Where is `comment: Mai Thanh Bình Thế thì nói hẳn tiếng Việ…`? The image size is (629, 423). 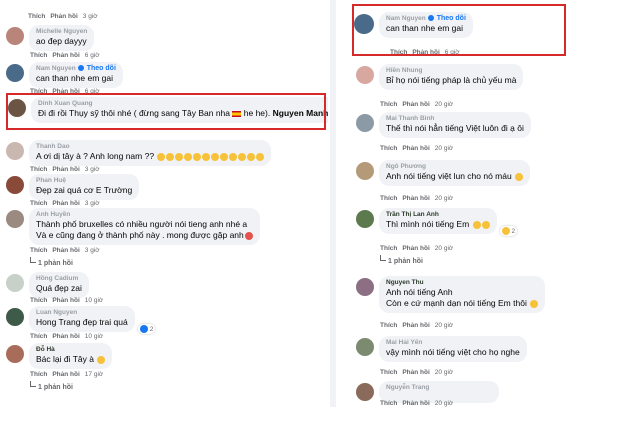
comment: Mai Thanh Bình Thế thì nói hẳn tiếng Việ… is located at coordinates (443, 125).